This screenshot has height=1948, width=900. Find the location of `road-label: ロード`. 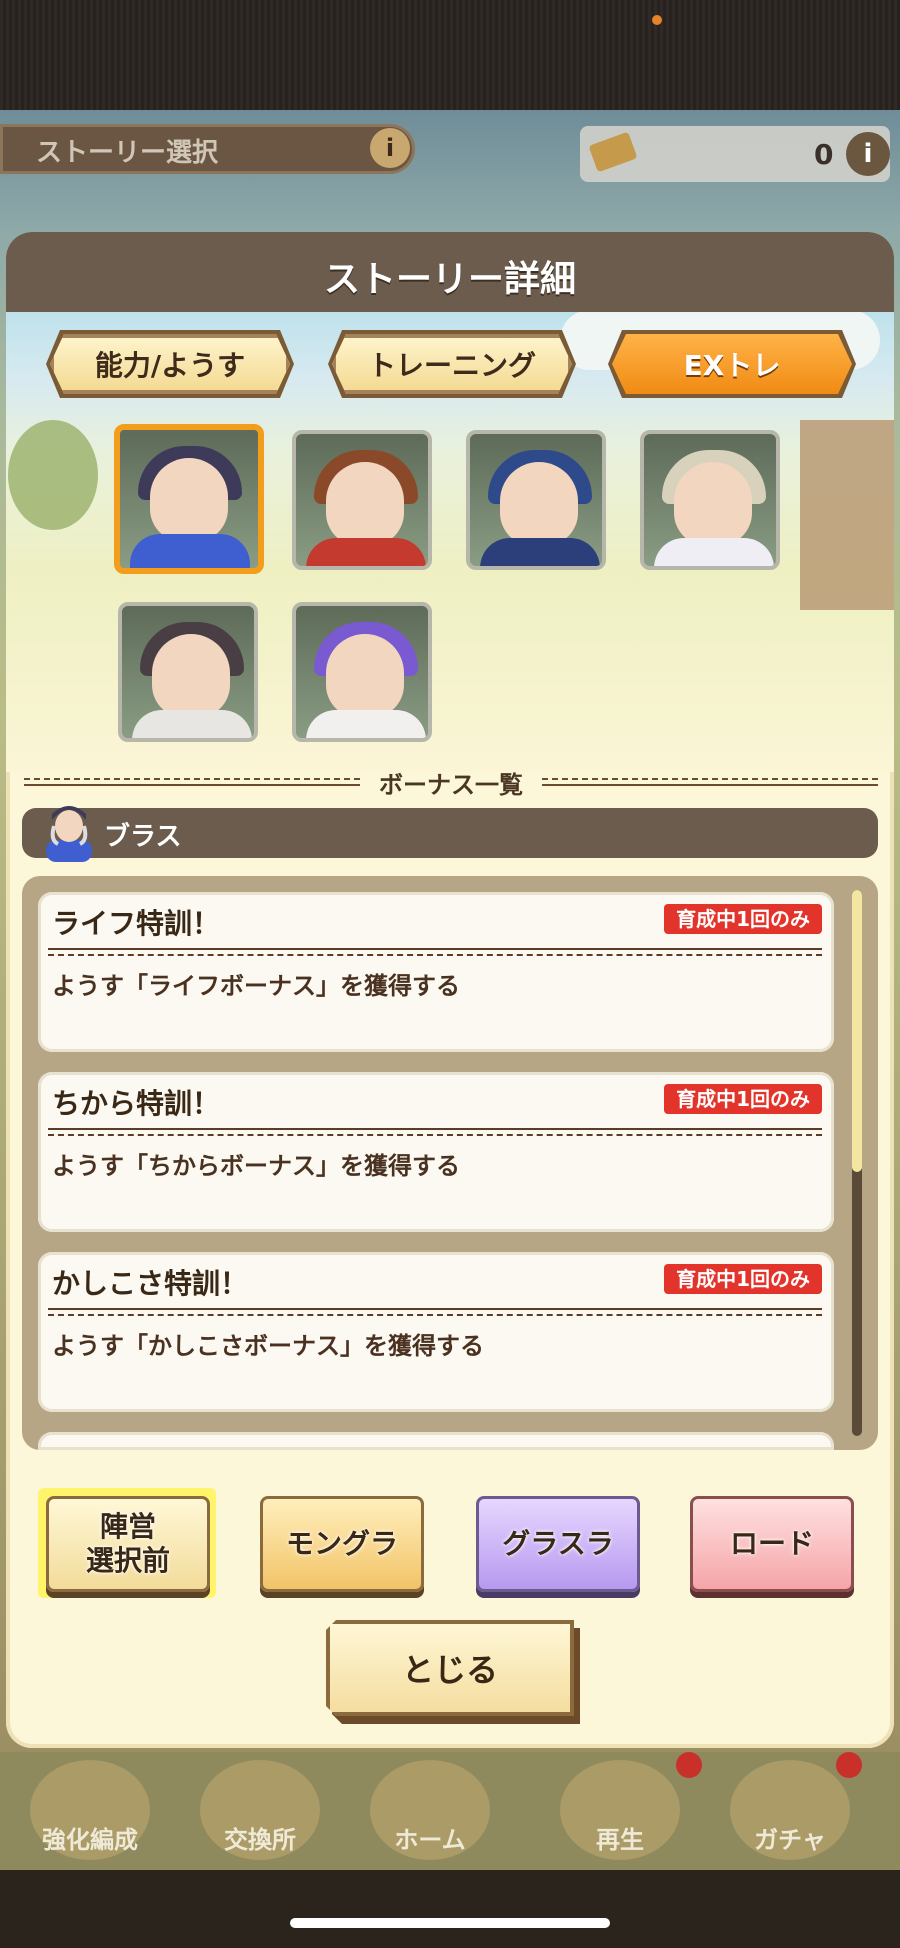

road-label: ロード is located at coordinates (771, 1543).